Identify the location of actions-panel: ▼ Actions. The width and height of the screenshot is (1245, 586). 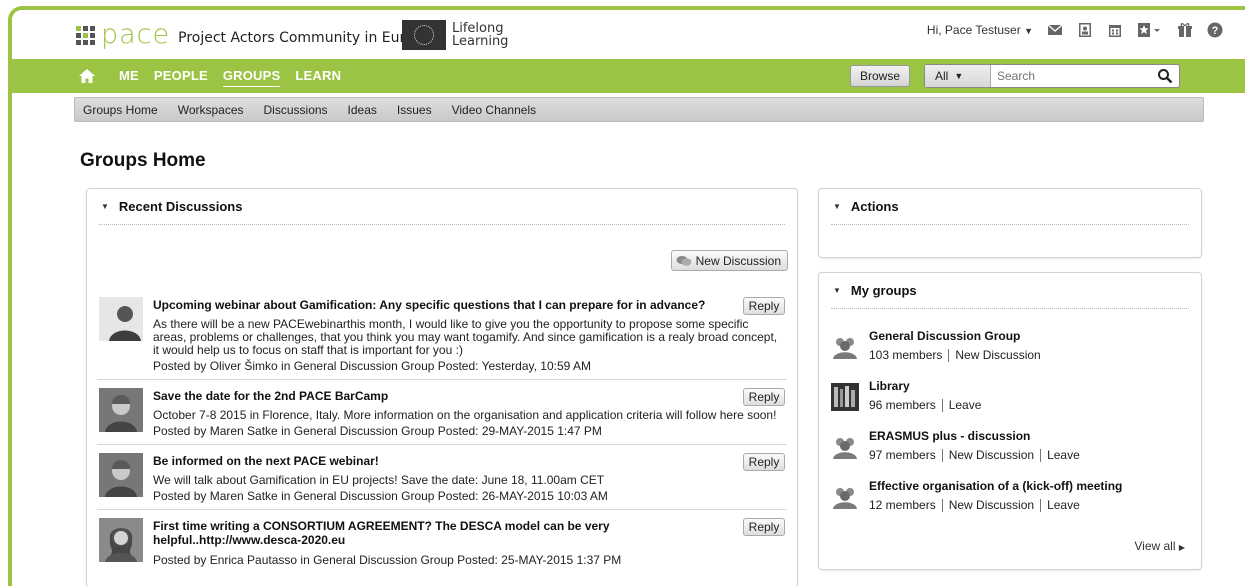
(1010, 223).